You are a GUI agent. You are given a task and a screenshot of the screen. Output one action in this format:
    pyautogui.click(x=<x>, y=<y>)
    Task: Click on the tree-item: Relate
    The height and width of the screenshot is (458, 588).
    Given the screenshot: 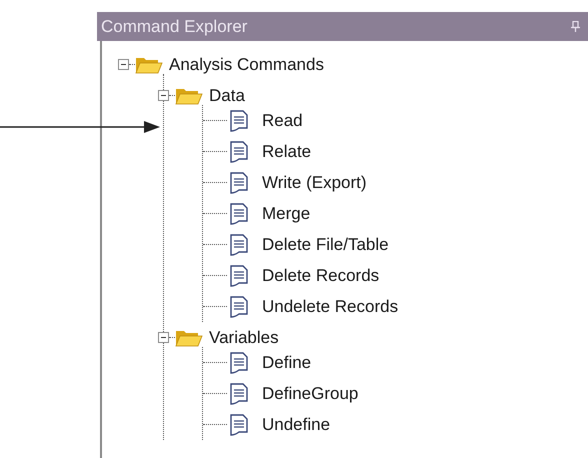 What is the action you would take?
    pyautogui.click(x=287, y=152)
    